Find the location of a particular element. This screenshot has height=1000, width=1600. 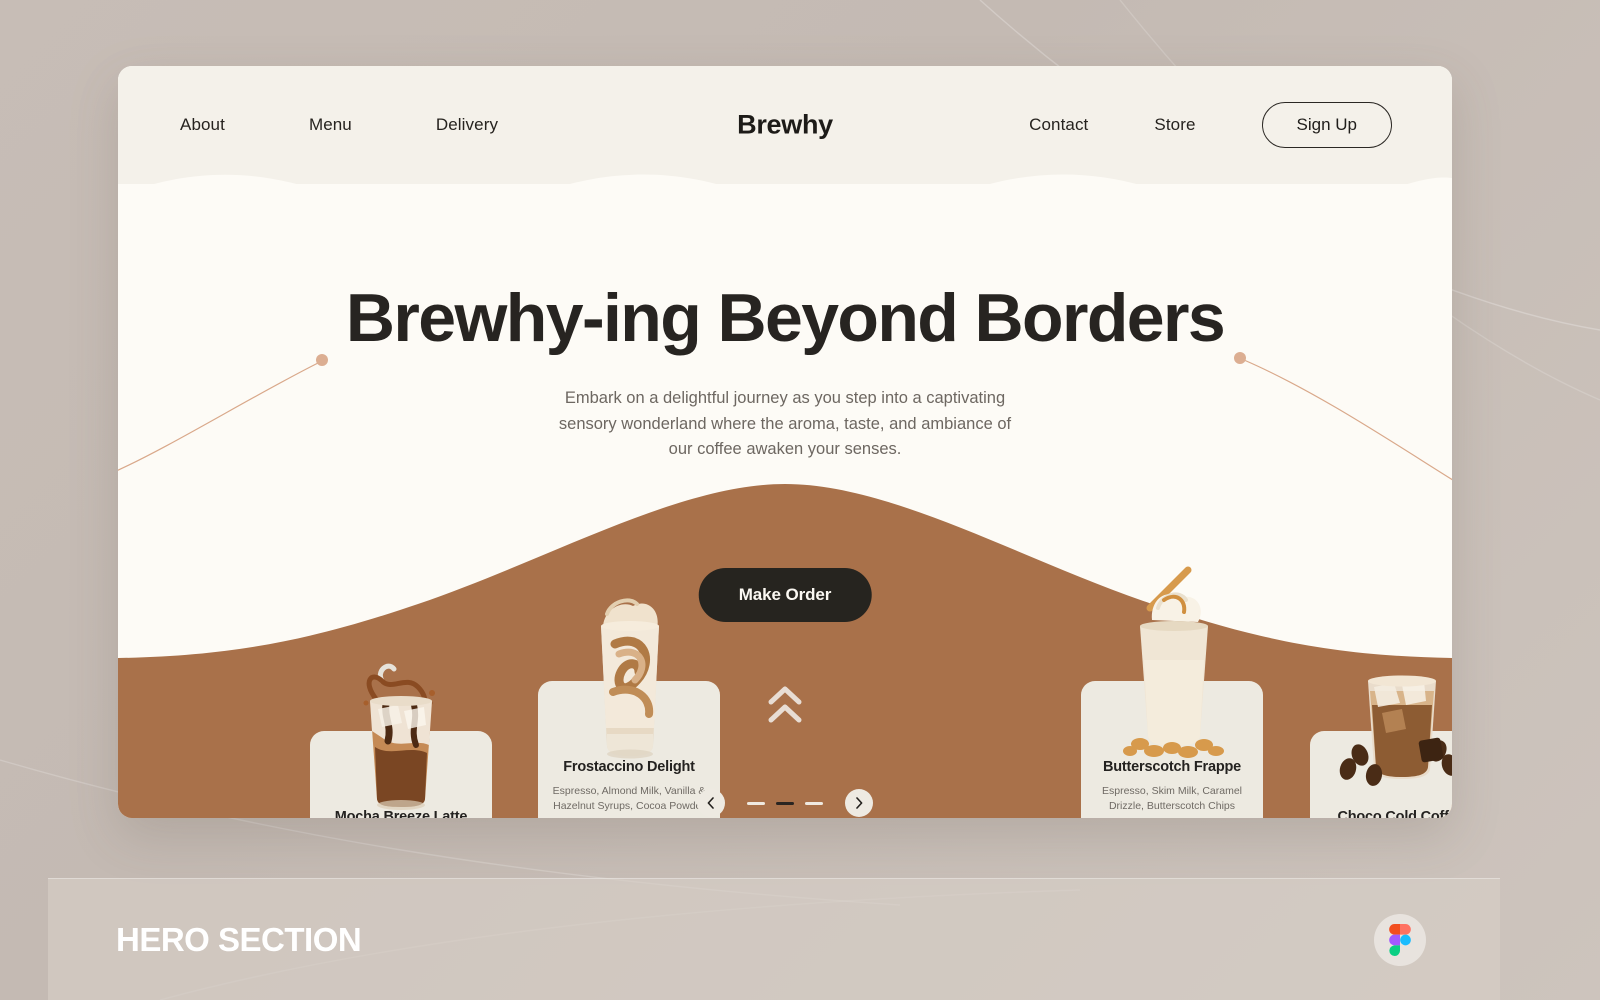

double-chevron-up-icon is located at coordinates (785, 705).